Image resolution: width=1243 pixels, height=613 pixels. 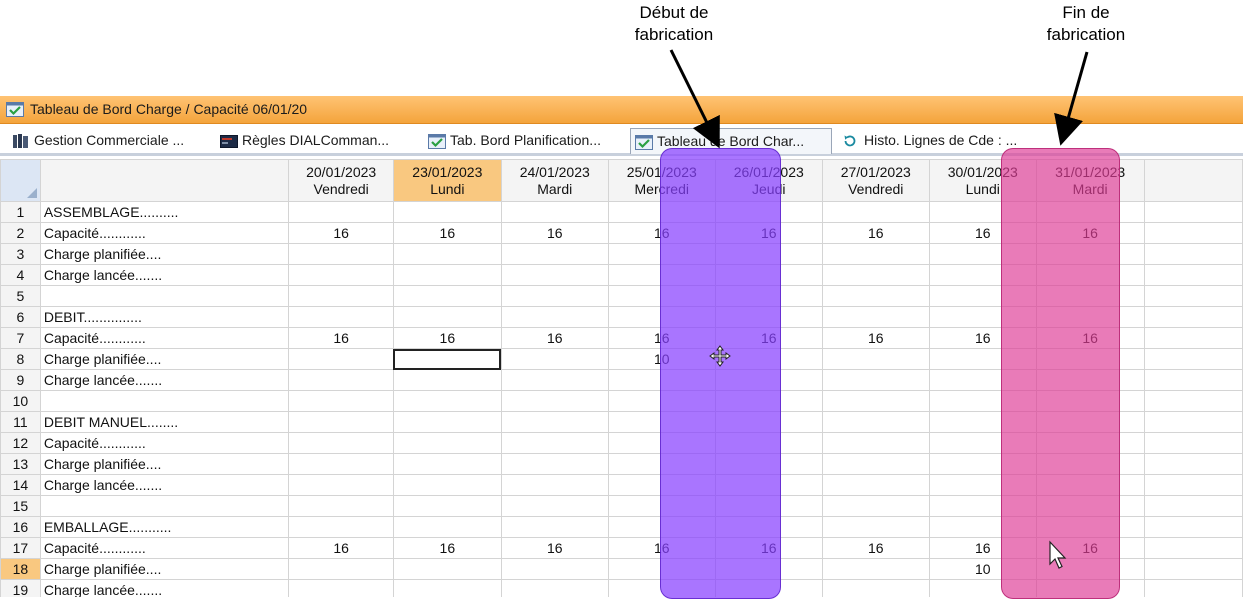 I want to click on row-number: 1, so click(x=20, y=212).